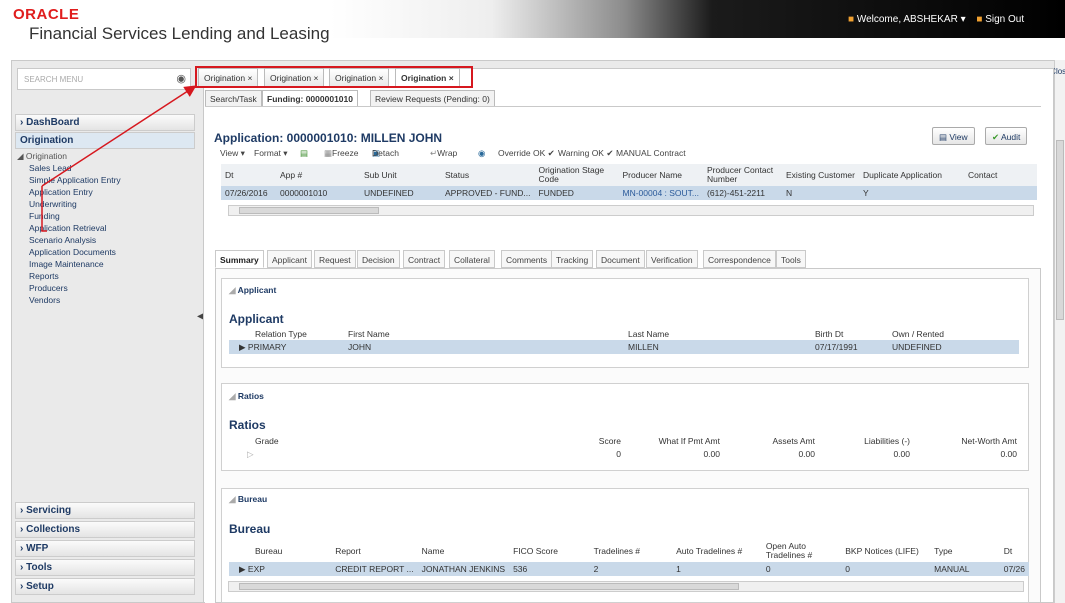 The height and width of the screenshot is (603, 1065). I want to click on bureau-section-header: ◢ Bureau, so click(625, 499).